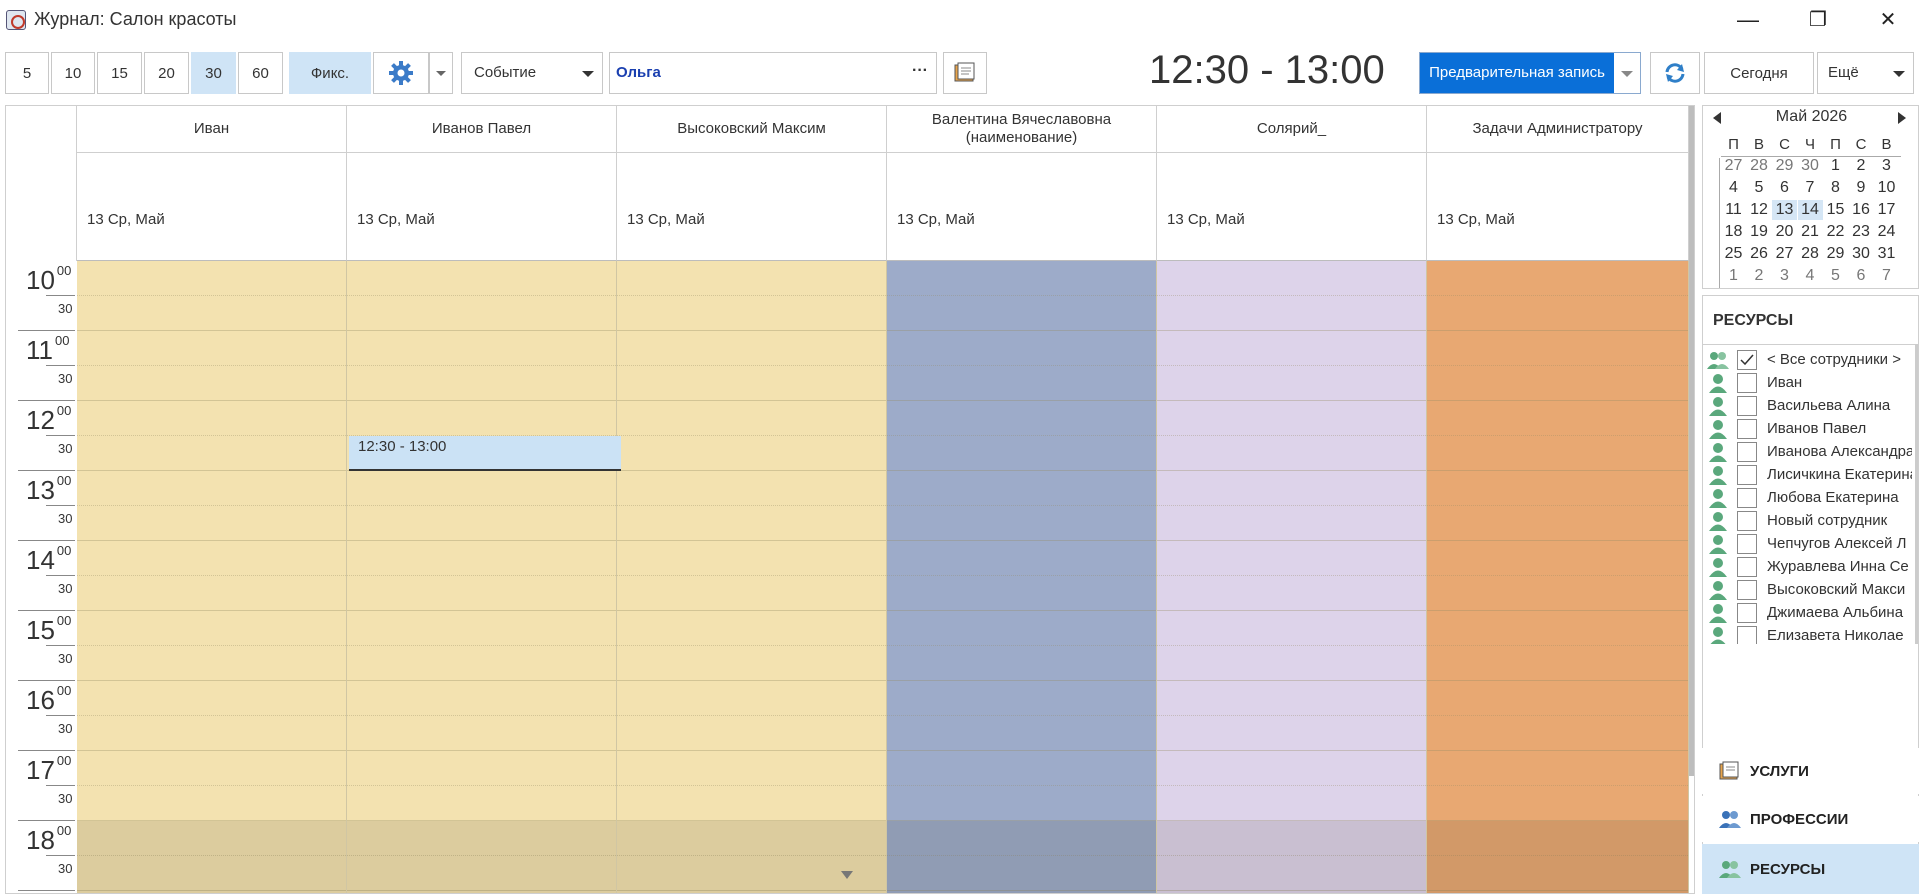 The height and width of the screenshot is (894, 1919). Describe the element at coordinates (1886, 188) in the screenshot. I see `calendar-day: 10` at that location.